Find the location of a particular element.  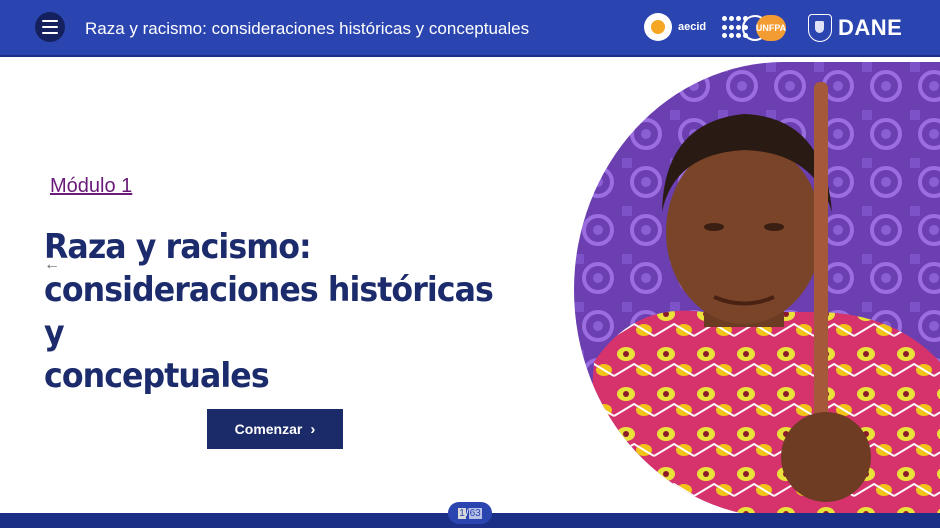

aecid-logo: aecid is located at coordinates (675, 27).